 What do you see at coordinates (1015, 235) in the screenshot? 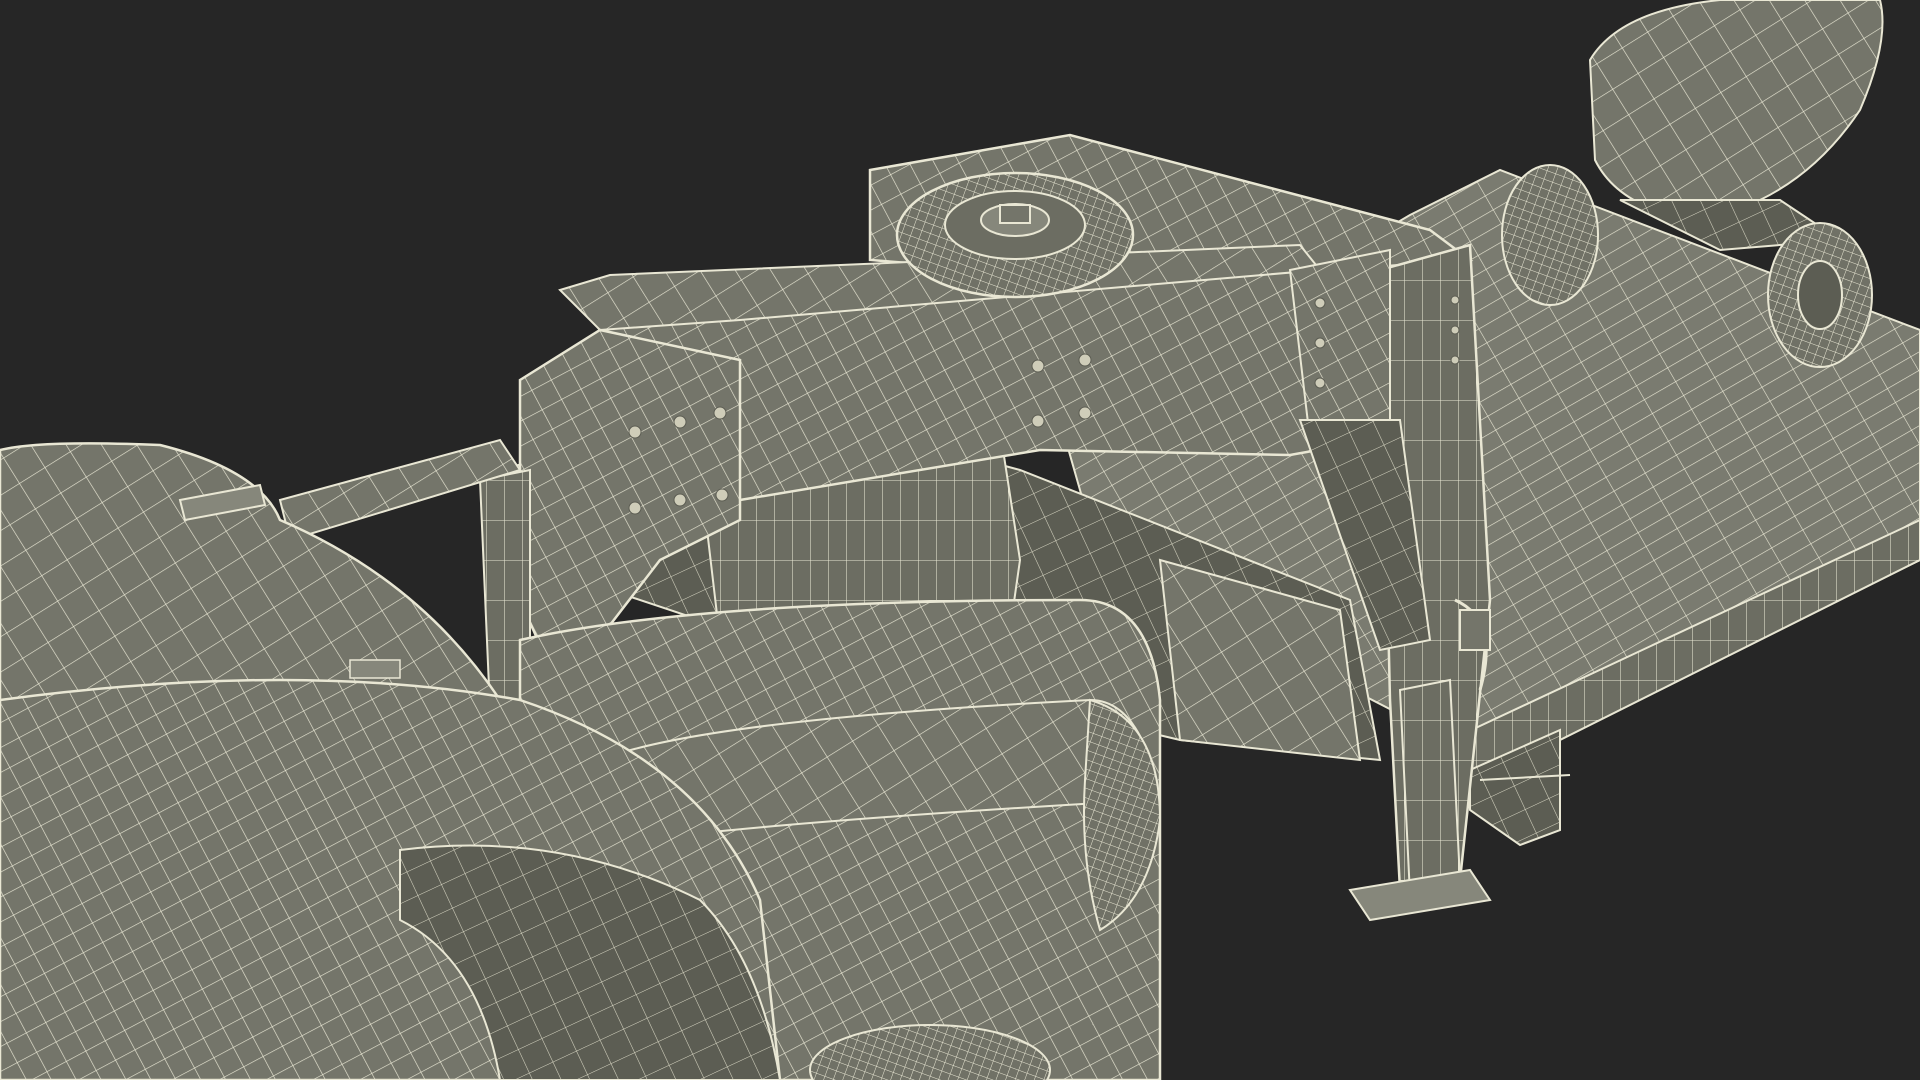
I see `spare-tire-wireframe` at bounding box center [1015, 235].